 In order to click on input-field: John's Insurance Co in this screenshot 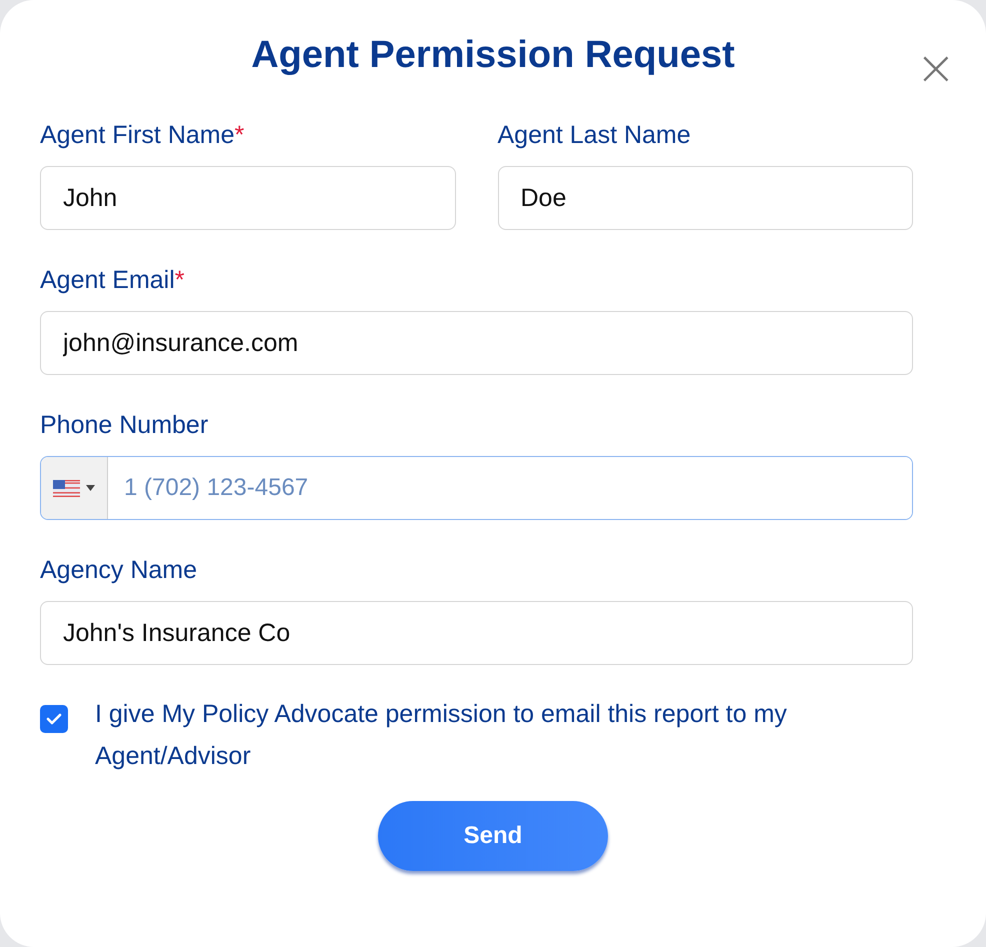, I will do `click(476, 633)`.